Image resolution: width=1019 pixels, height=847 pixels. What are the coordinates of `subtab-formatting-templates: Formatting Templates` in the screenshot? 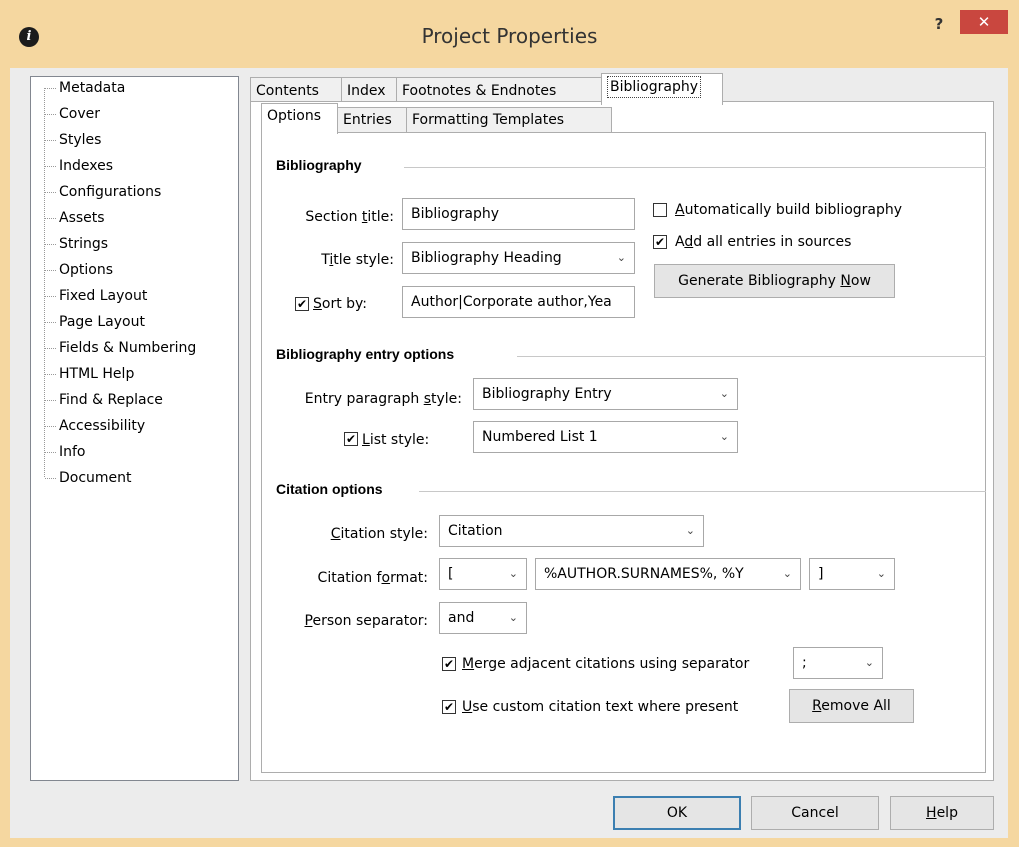 It's located at (509, 120).